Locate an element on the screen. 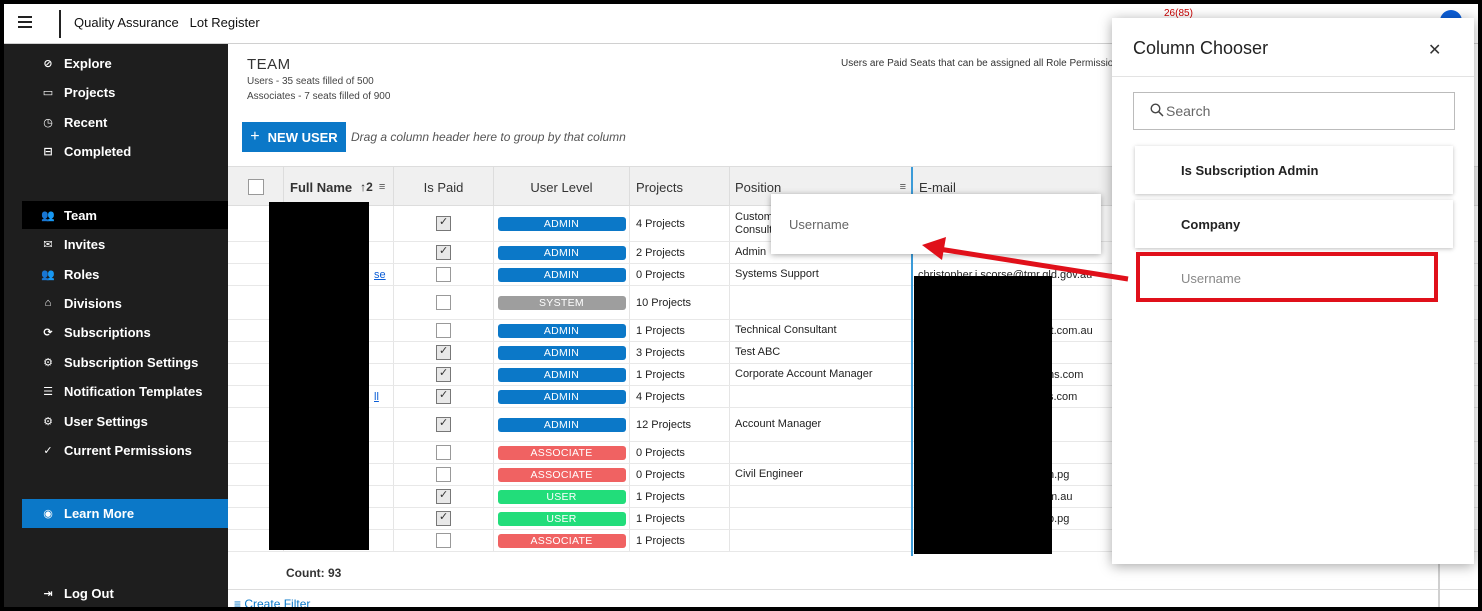 Image resolution: width=1482 pixels, height=611 pixels. sidebar-item-recent: ◷ Recent is located at coordinates (125, 122).